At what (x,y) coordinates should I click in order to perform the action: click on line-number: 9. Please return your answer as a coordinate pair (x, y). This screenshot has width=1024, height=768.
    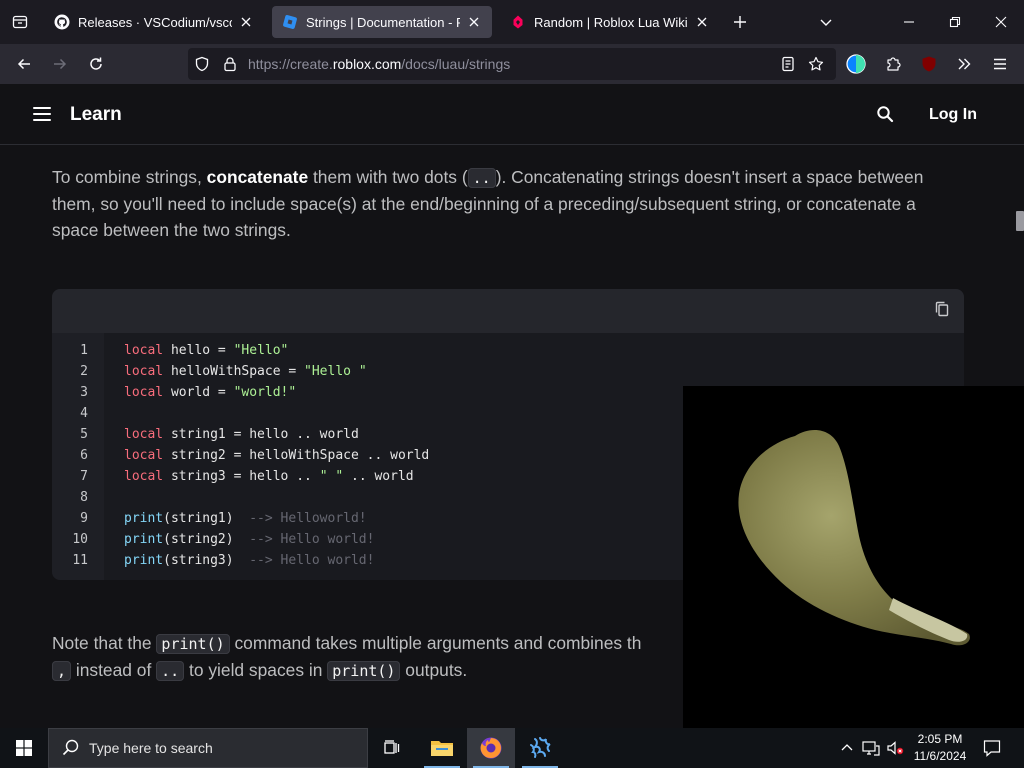
    Looking at the image, I should click on (84, 518).